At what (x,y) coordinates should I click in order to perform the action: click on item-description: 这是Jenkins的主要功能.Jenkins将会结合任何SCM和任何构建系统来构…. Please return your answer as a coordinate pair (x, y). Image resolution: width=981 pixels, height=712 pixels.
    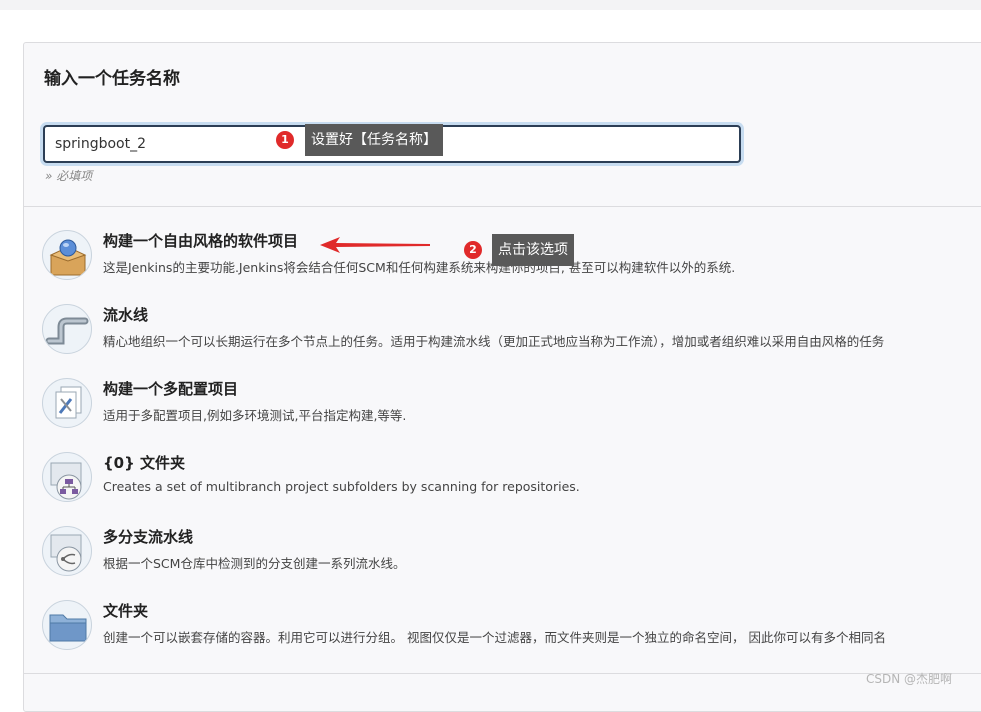
    Looking at the image, I should click on (419, 267).